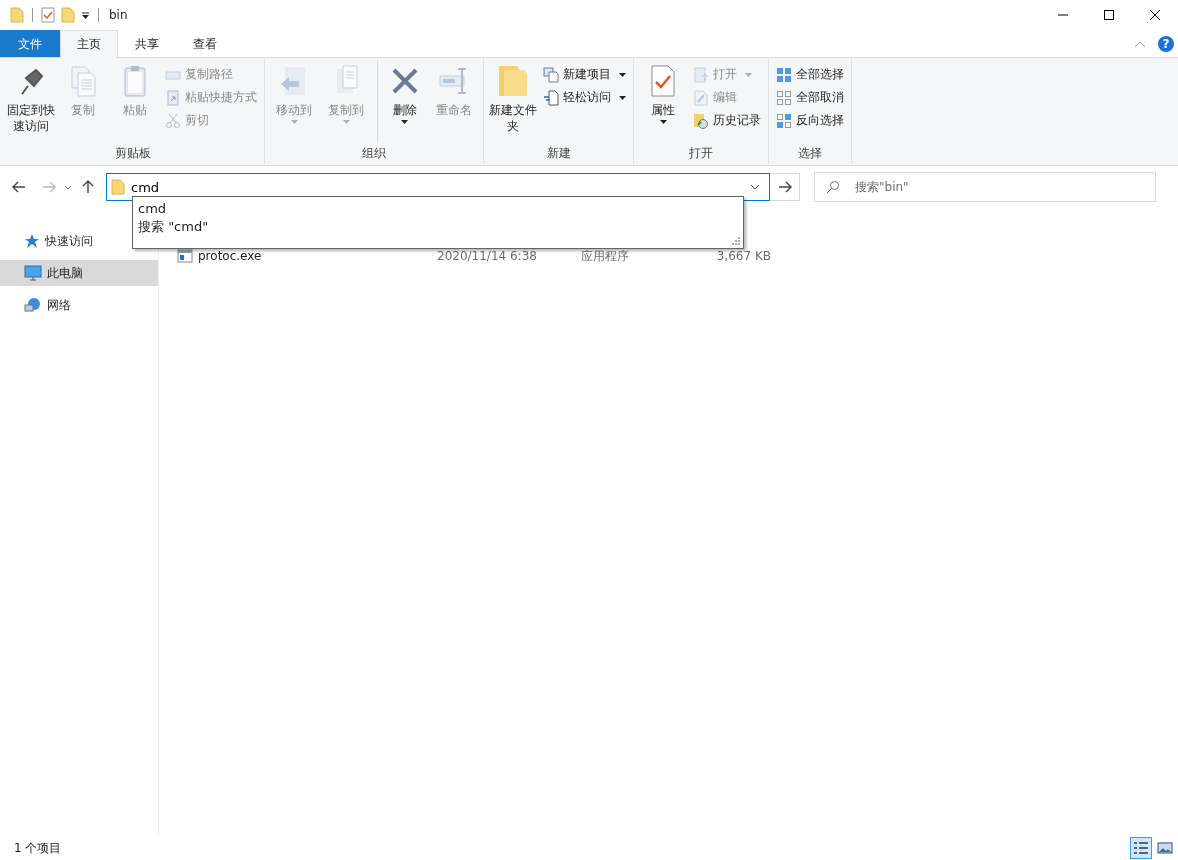 The width and height of the screenshot is (1178, 860). Describe the element at coordinates (32, 241) in the screenshot. I see `star-icon` at that location.